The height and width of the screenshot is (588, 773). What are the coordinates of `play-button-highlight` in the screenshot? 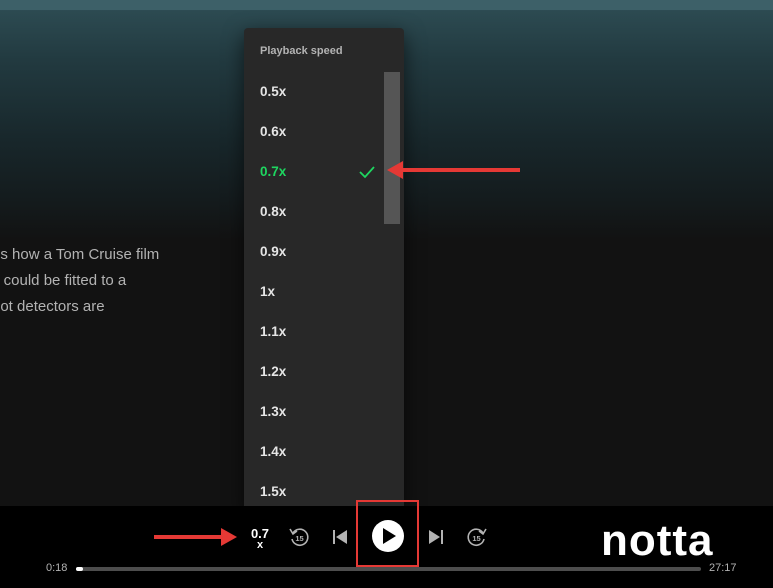 It's located at (387, 533).